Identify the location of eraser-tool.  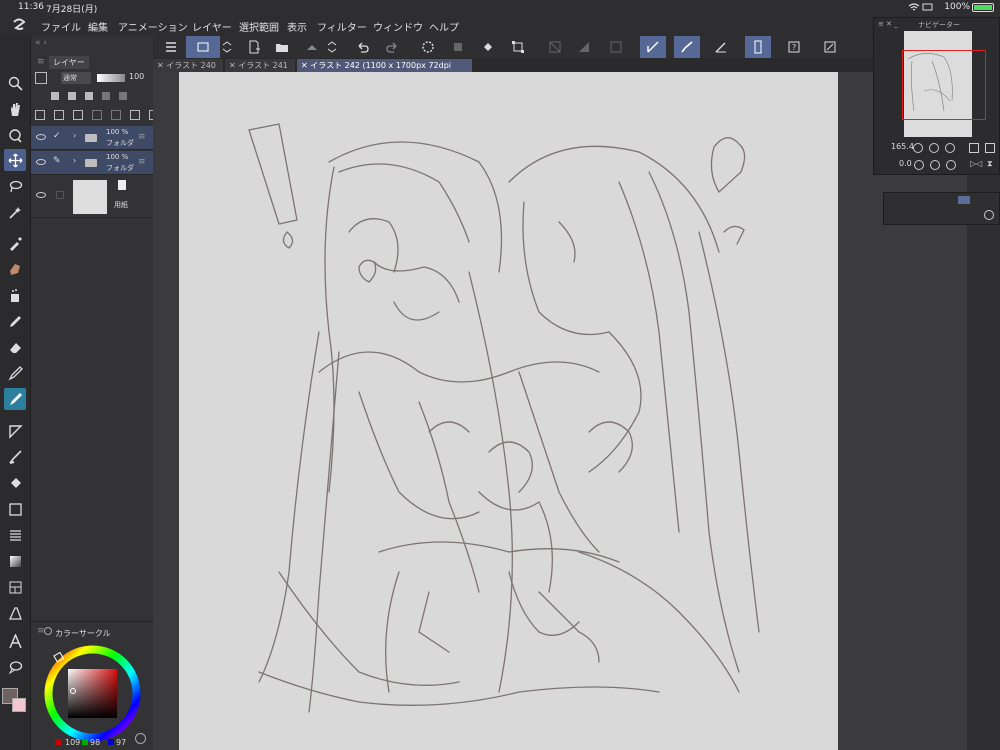
(15, 347).